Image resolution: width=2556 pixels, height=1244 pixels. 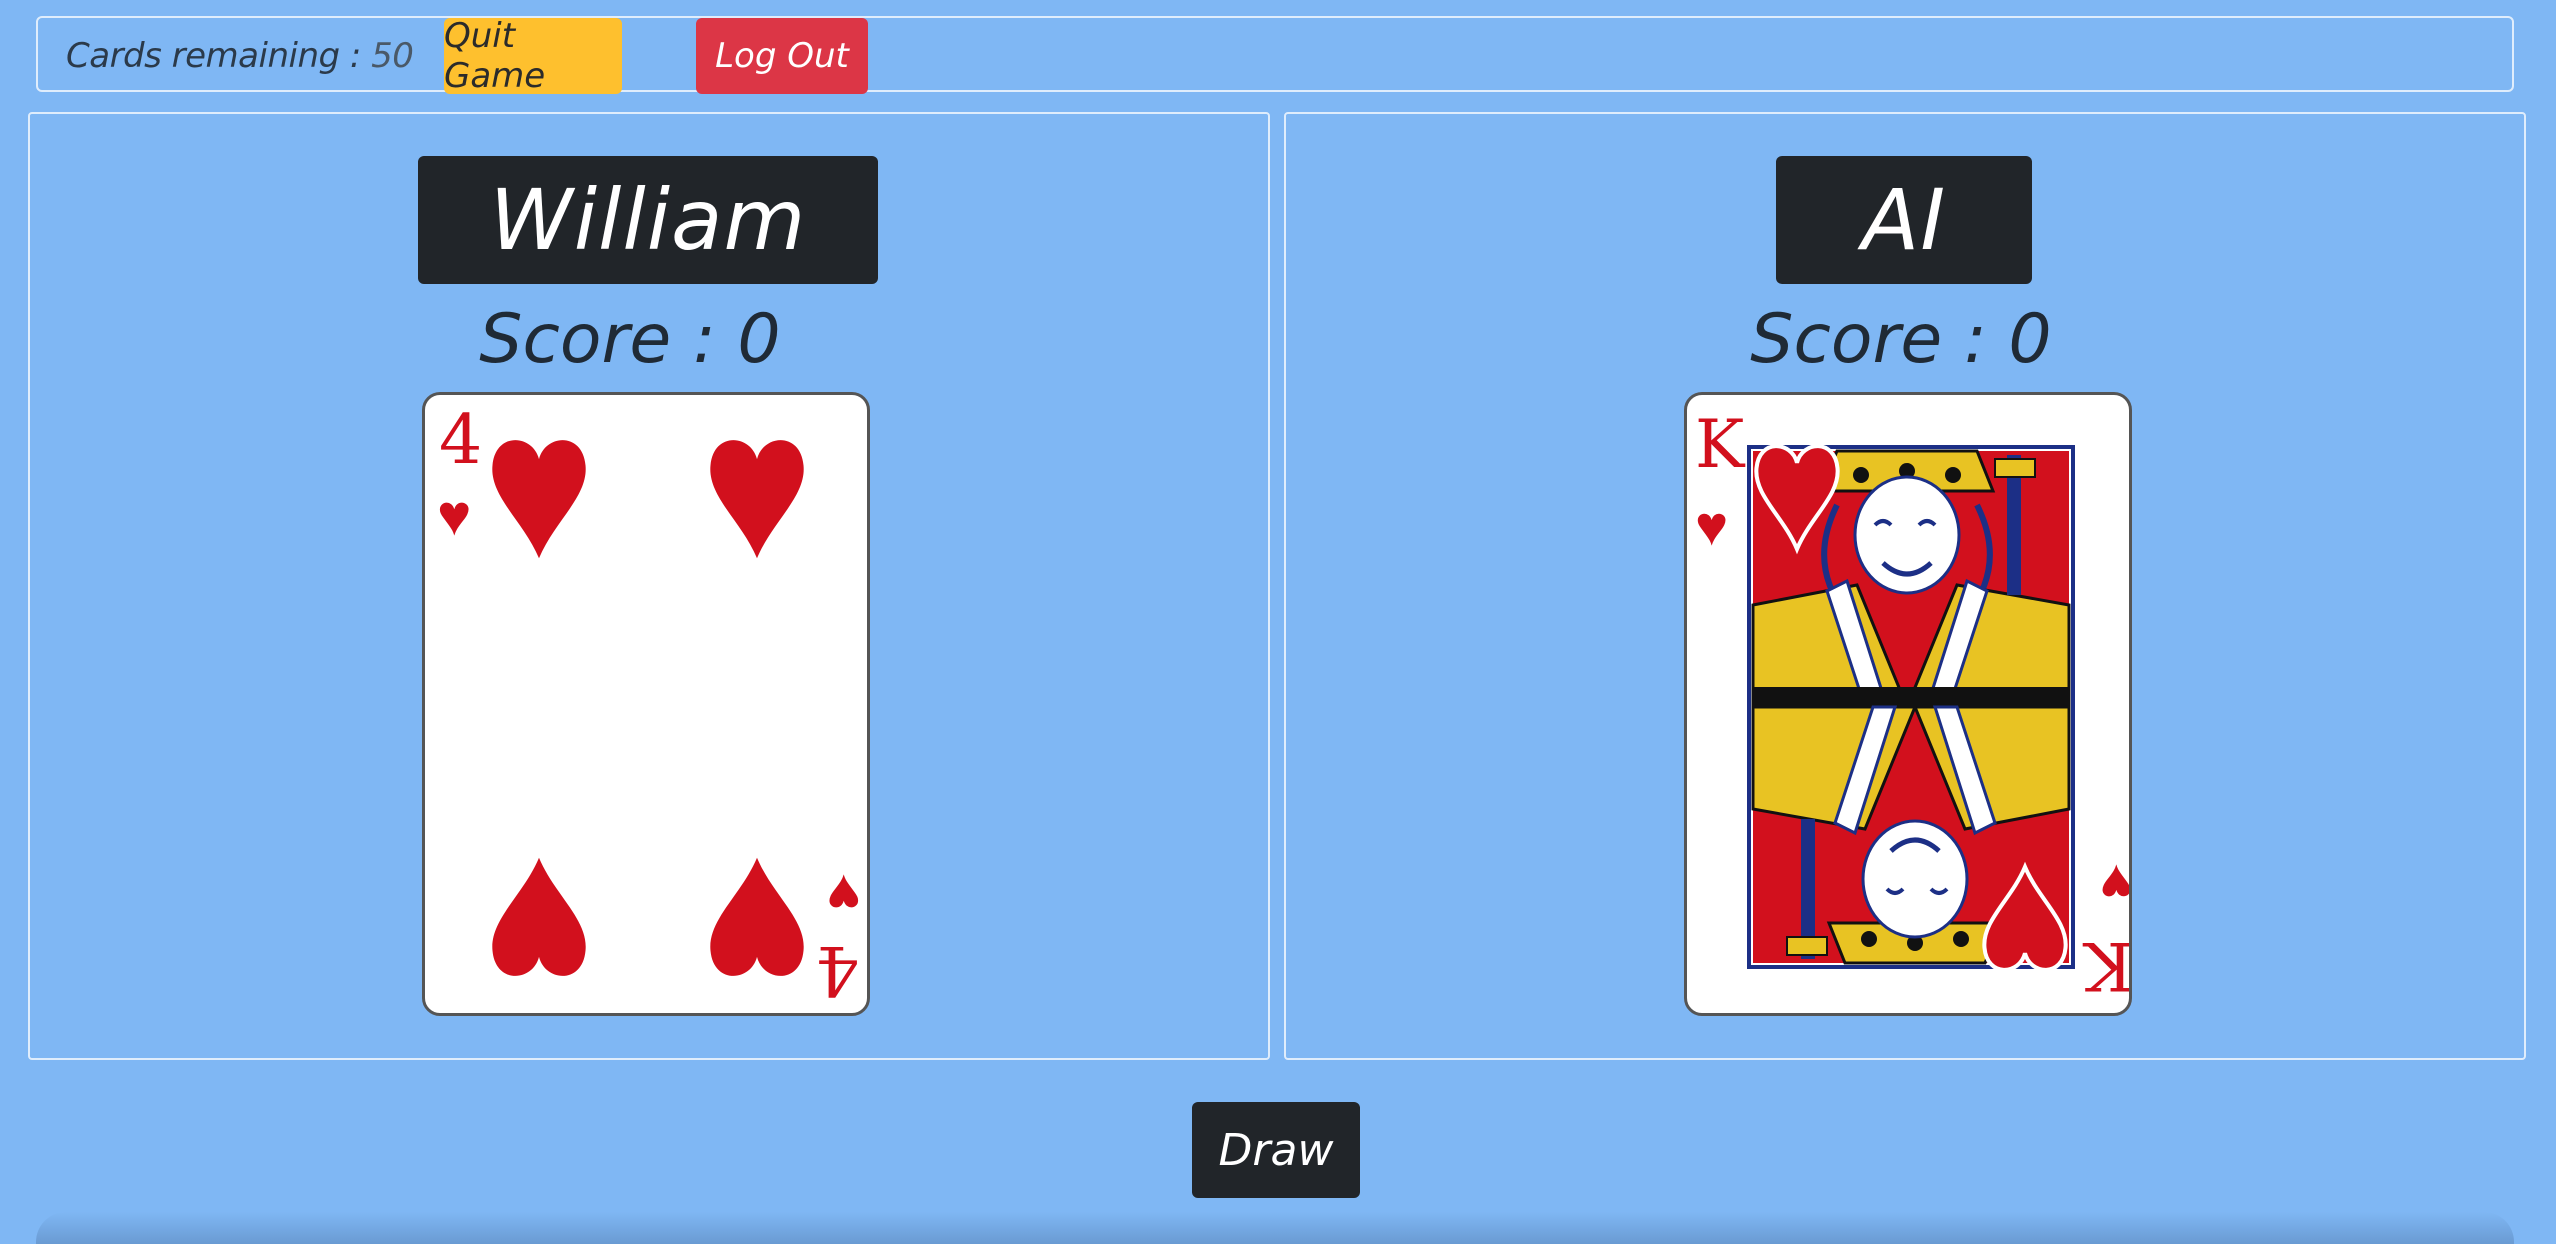 I want to click on card-face-four-hearts: 4 ♥ 4 ♥, so click(x=649, y=705).